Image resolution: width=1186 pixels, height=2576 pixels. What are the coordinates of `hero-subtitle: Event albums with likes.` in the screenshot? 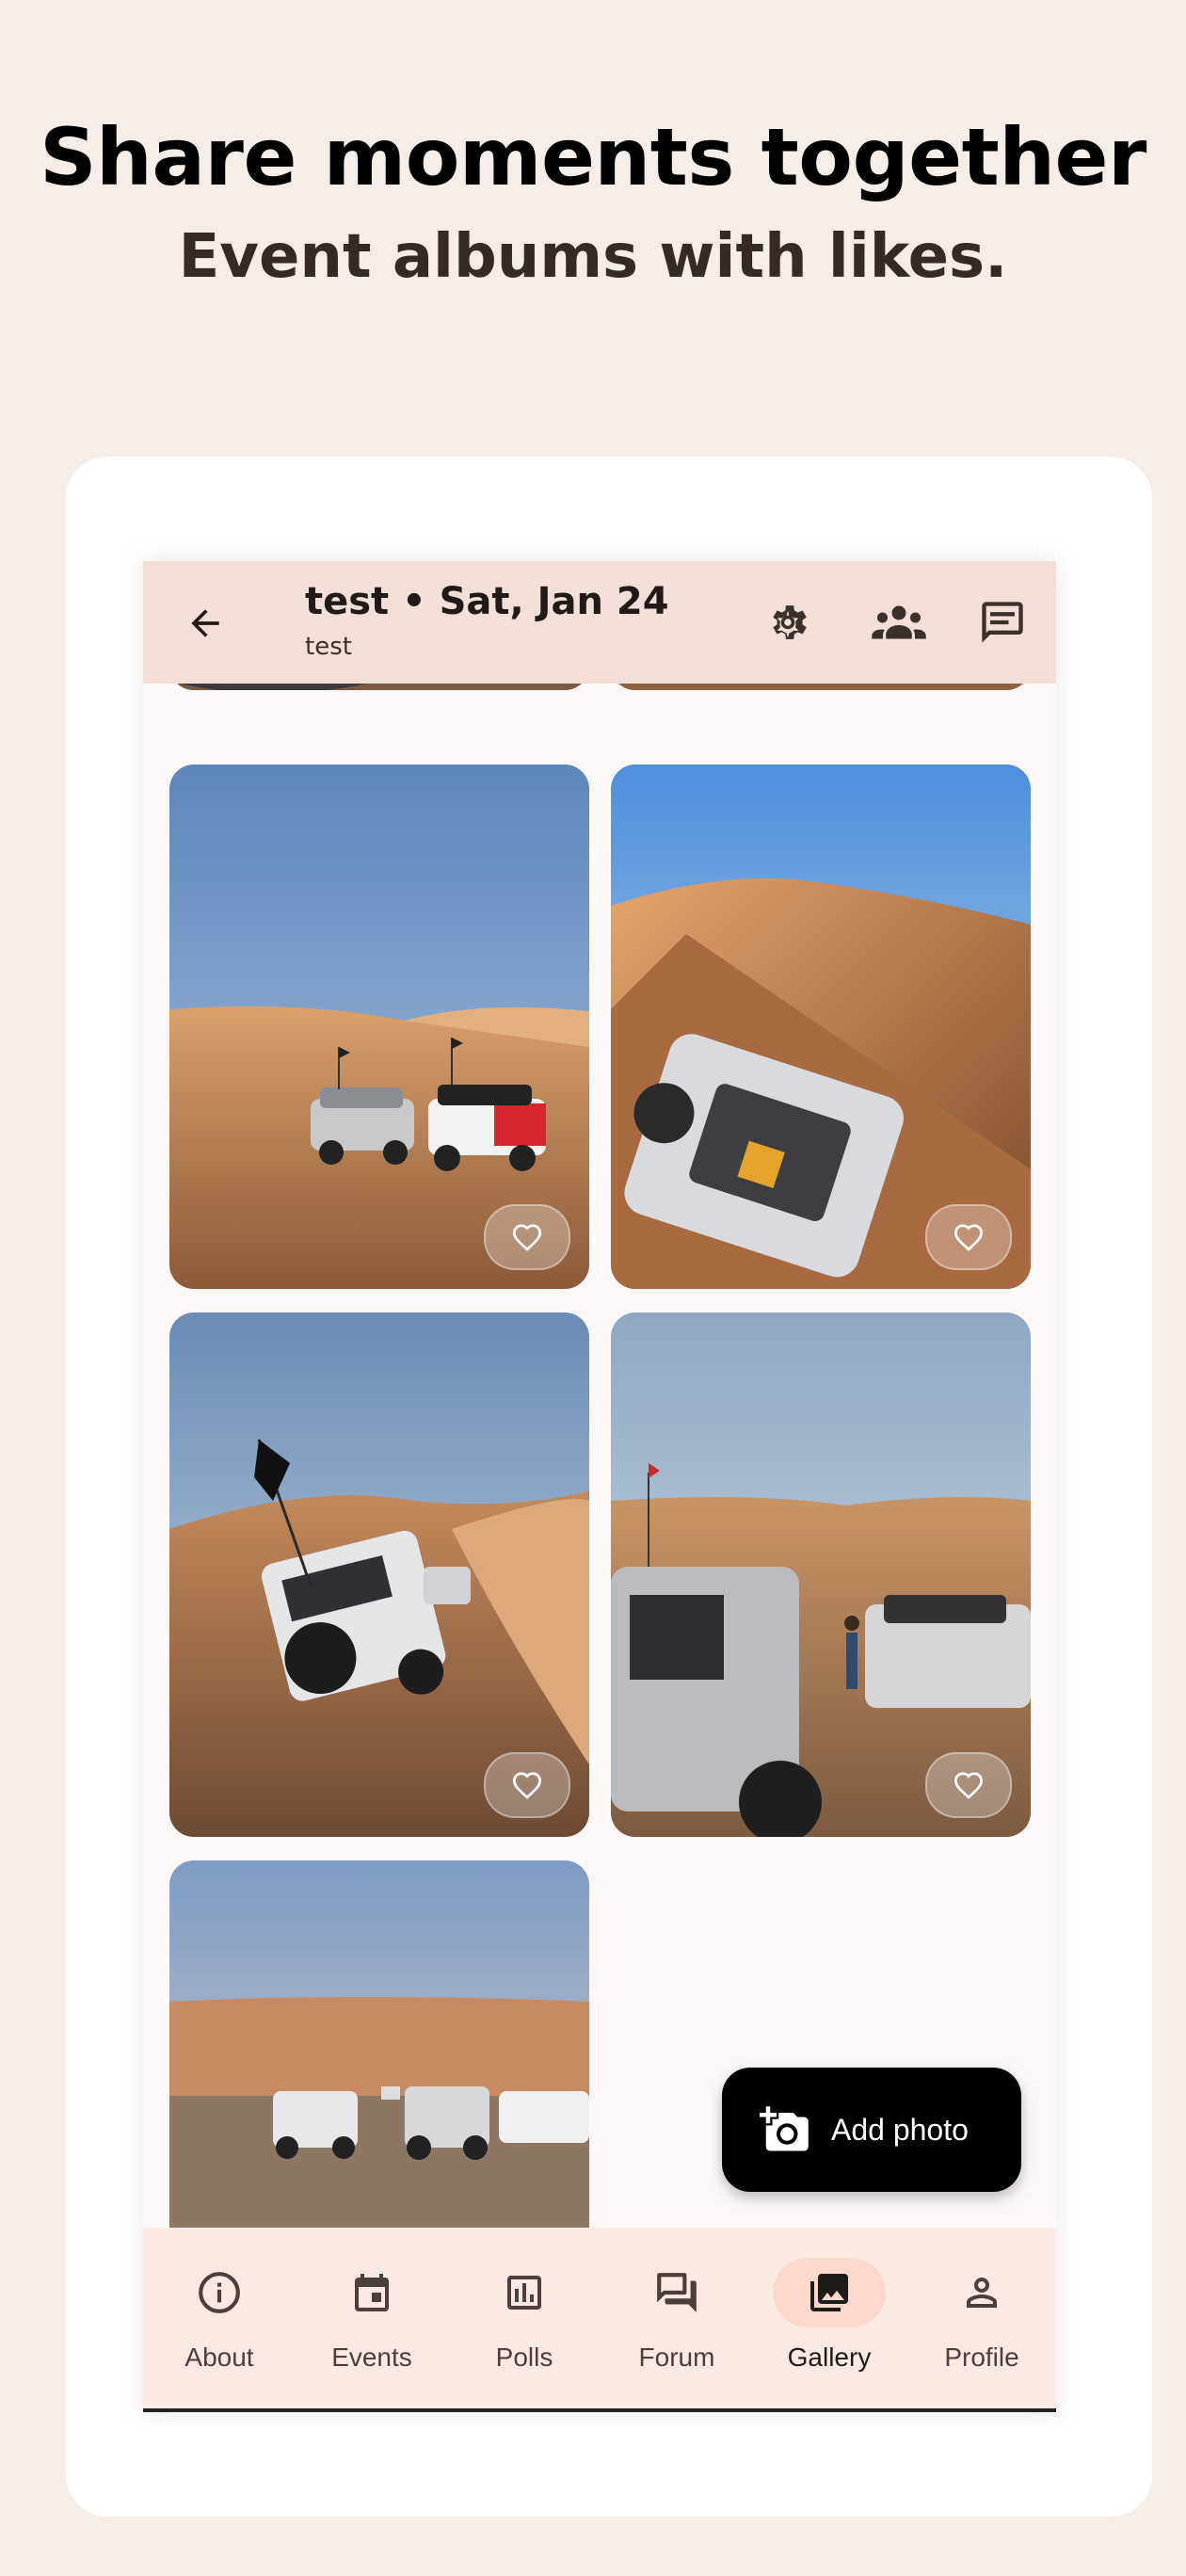 It's located at (593, 257).